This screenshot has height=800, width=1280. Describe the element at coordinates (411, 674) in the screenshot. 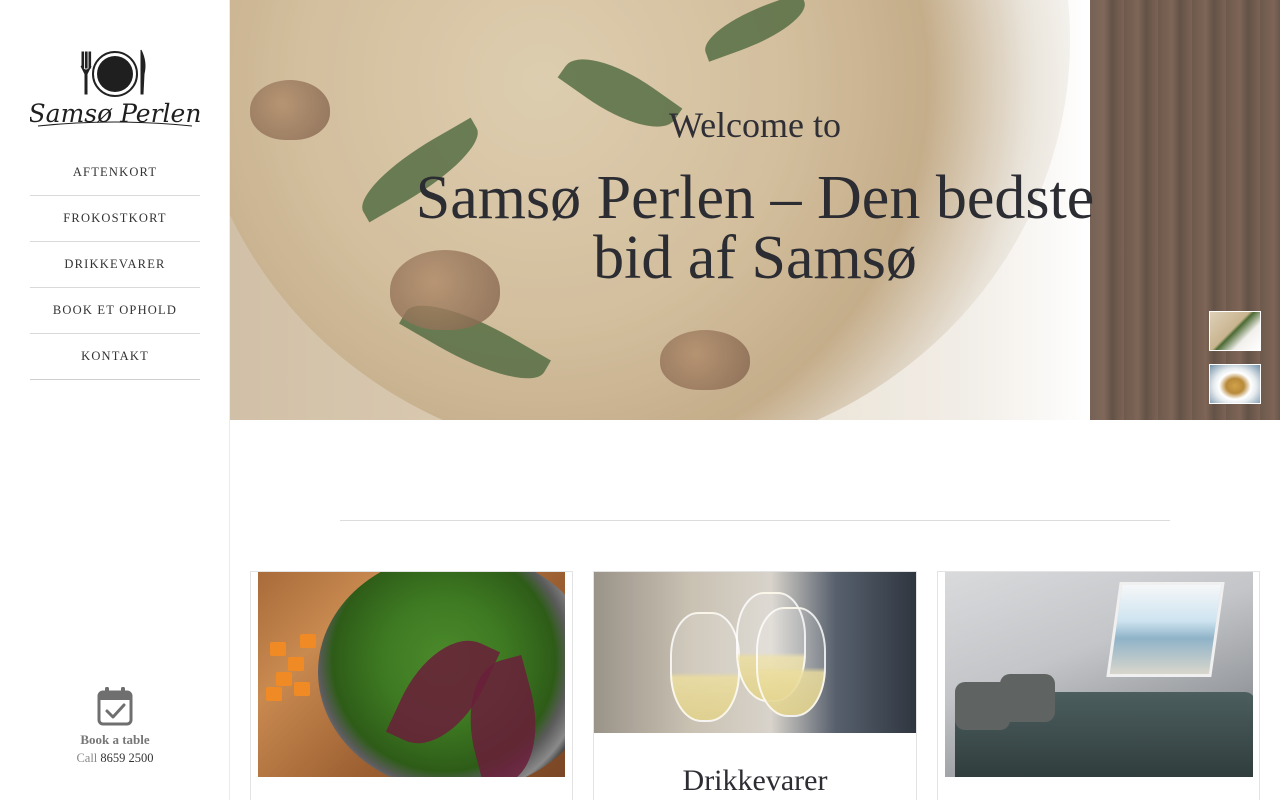

I see `greens-card-image` at that location.